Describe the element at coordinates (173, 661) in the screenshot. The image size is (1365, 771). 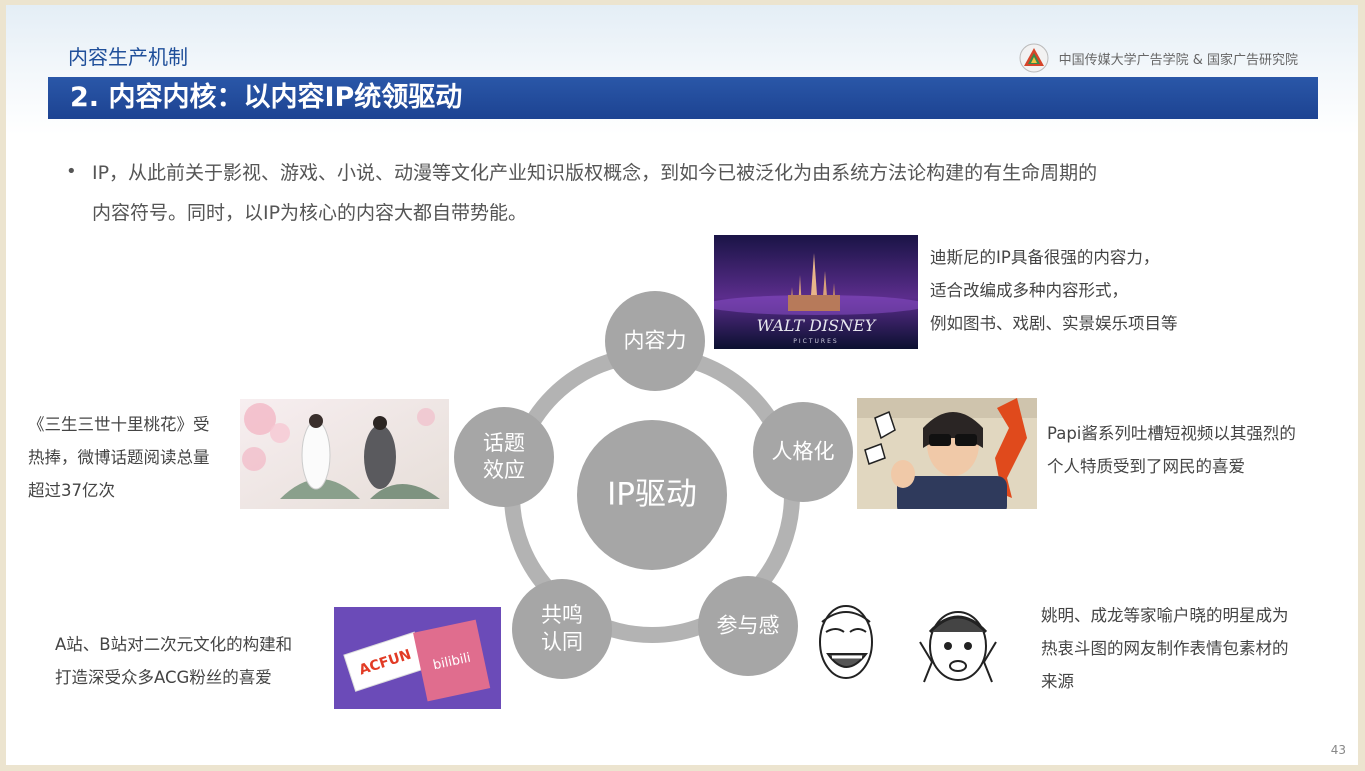
I see `acg-caption: A站、B站对二次元文化的构建和 打造深受众多ACG粉丝的喜爱` at that location.